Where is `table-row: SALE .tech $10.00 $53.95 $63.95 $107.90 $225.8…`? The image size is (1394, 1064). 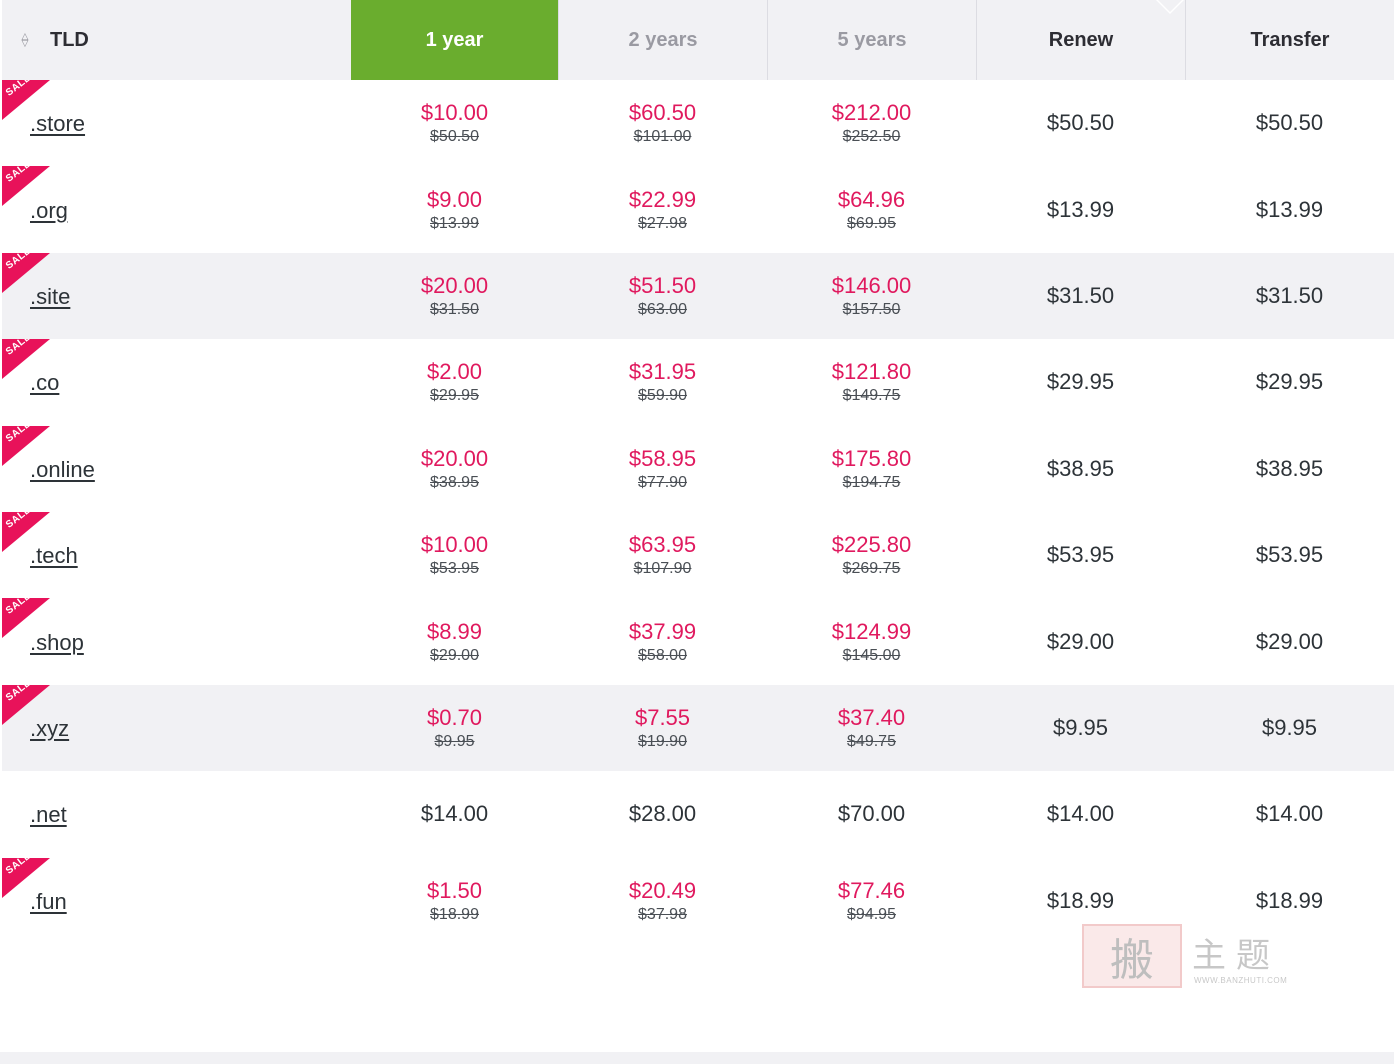
table-row: SALE .tech $10.00 $53.95 $63.95 $107.90 $225.8… is located at coordinates (698, 554).